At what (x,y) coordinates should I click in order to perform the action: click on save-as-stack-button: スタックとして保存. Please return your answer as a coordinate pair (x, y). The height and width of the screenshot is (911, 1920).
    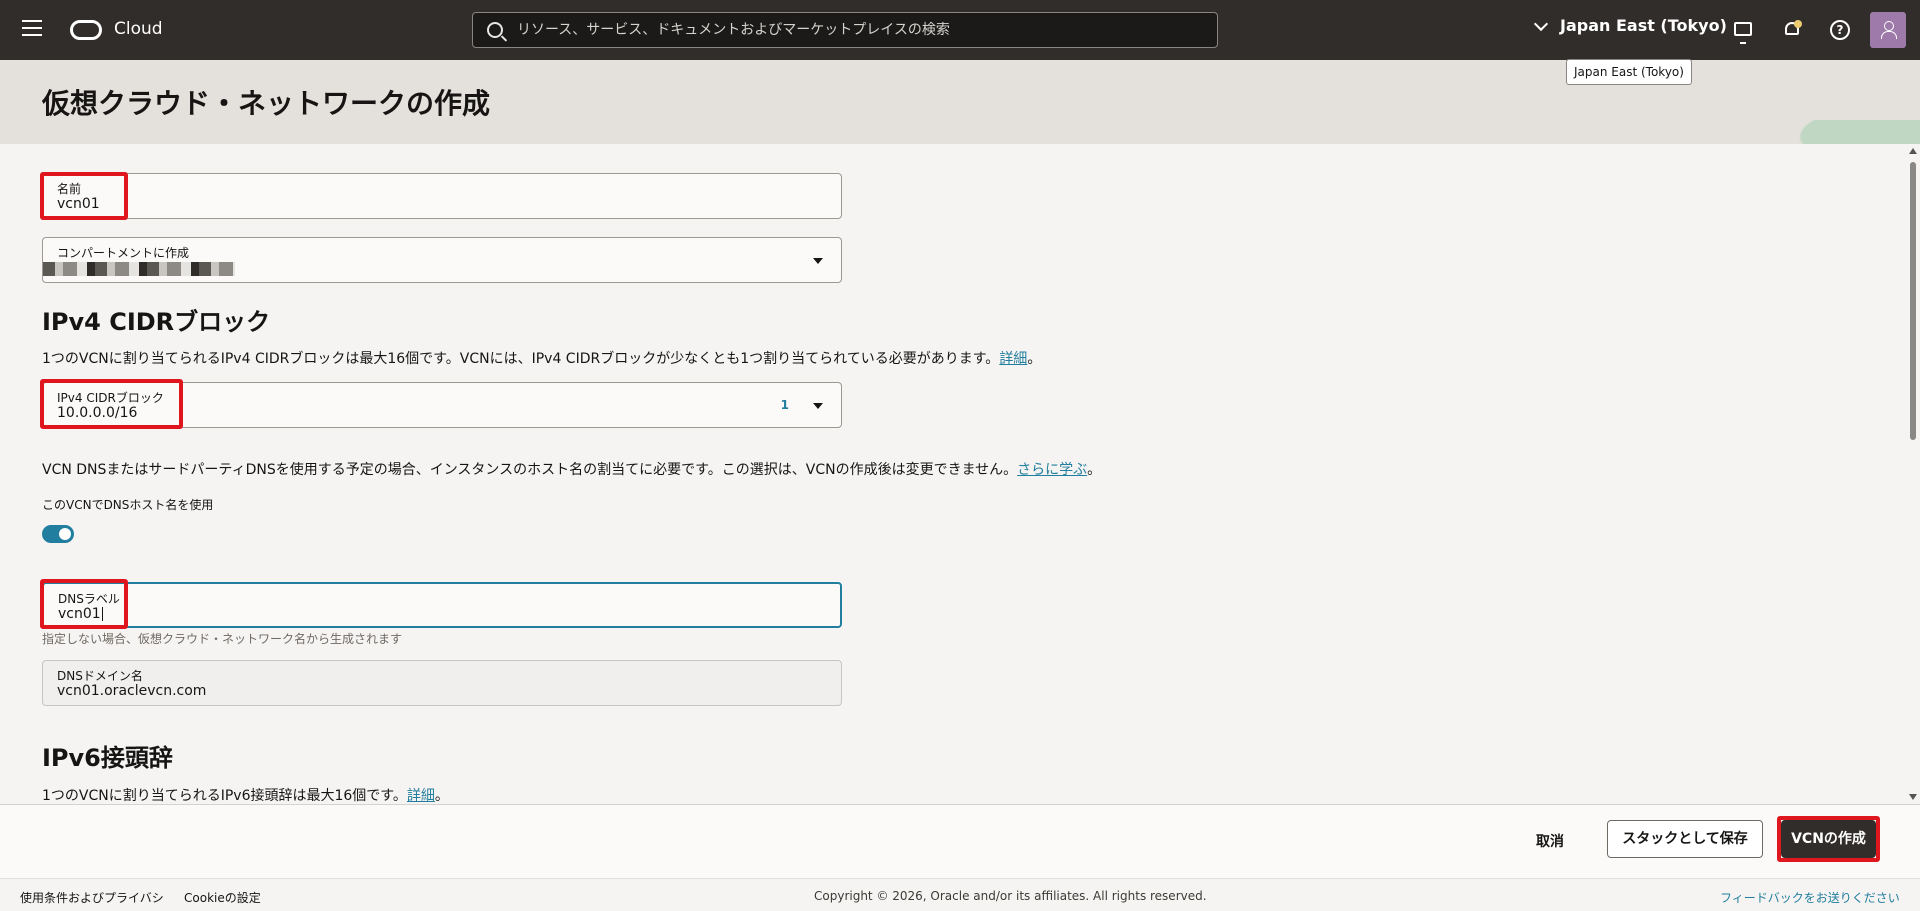
    Looking at the image, I should click on (1685, 839).